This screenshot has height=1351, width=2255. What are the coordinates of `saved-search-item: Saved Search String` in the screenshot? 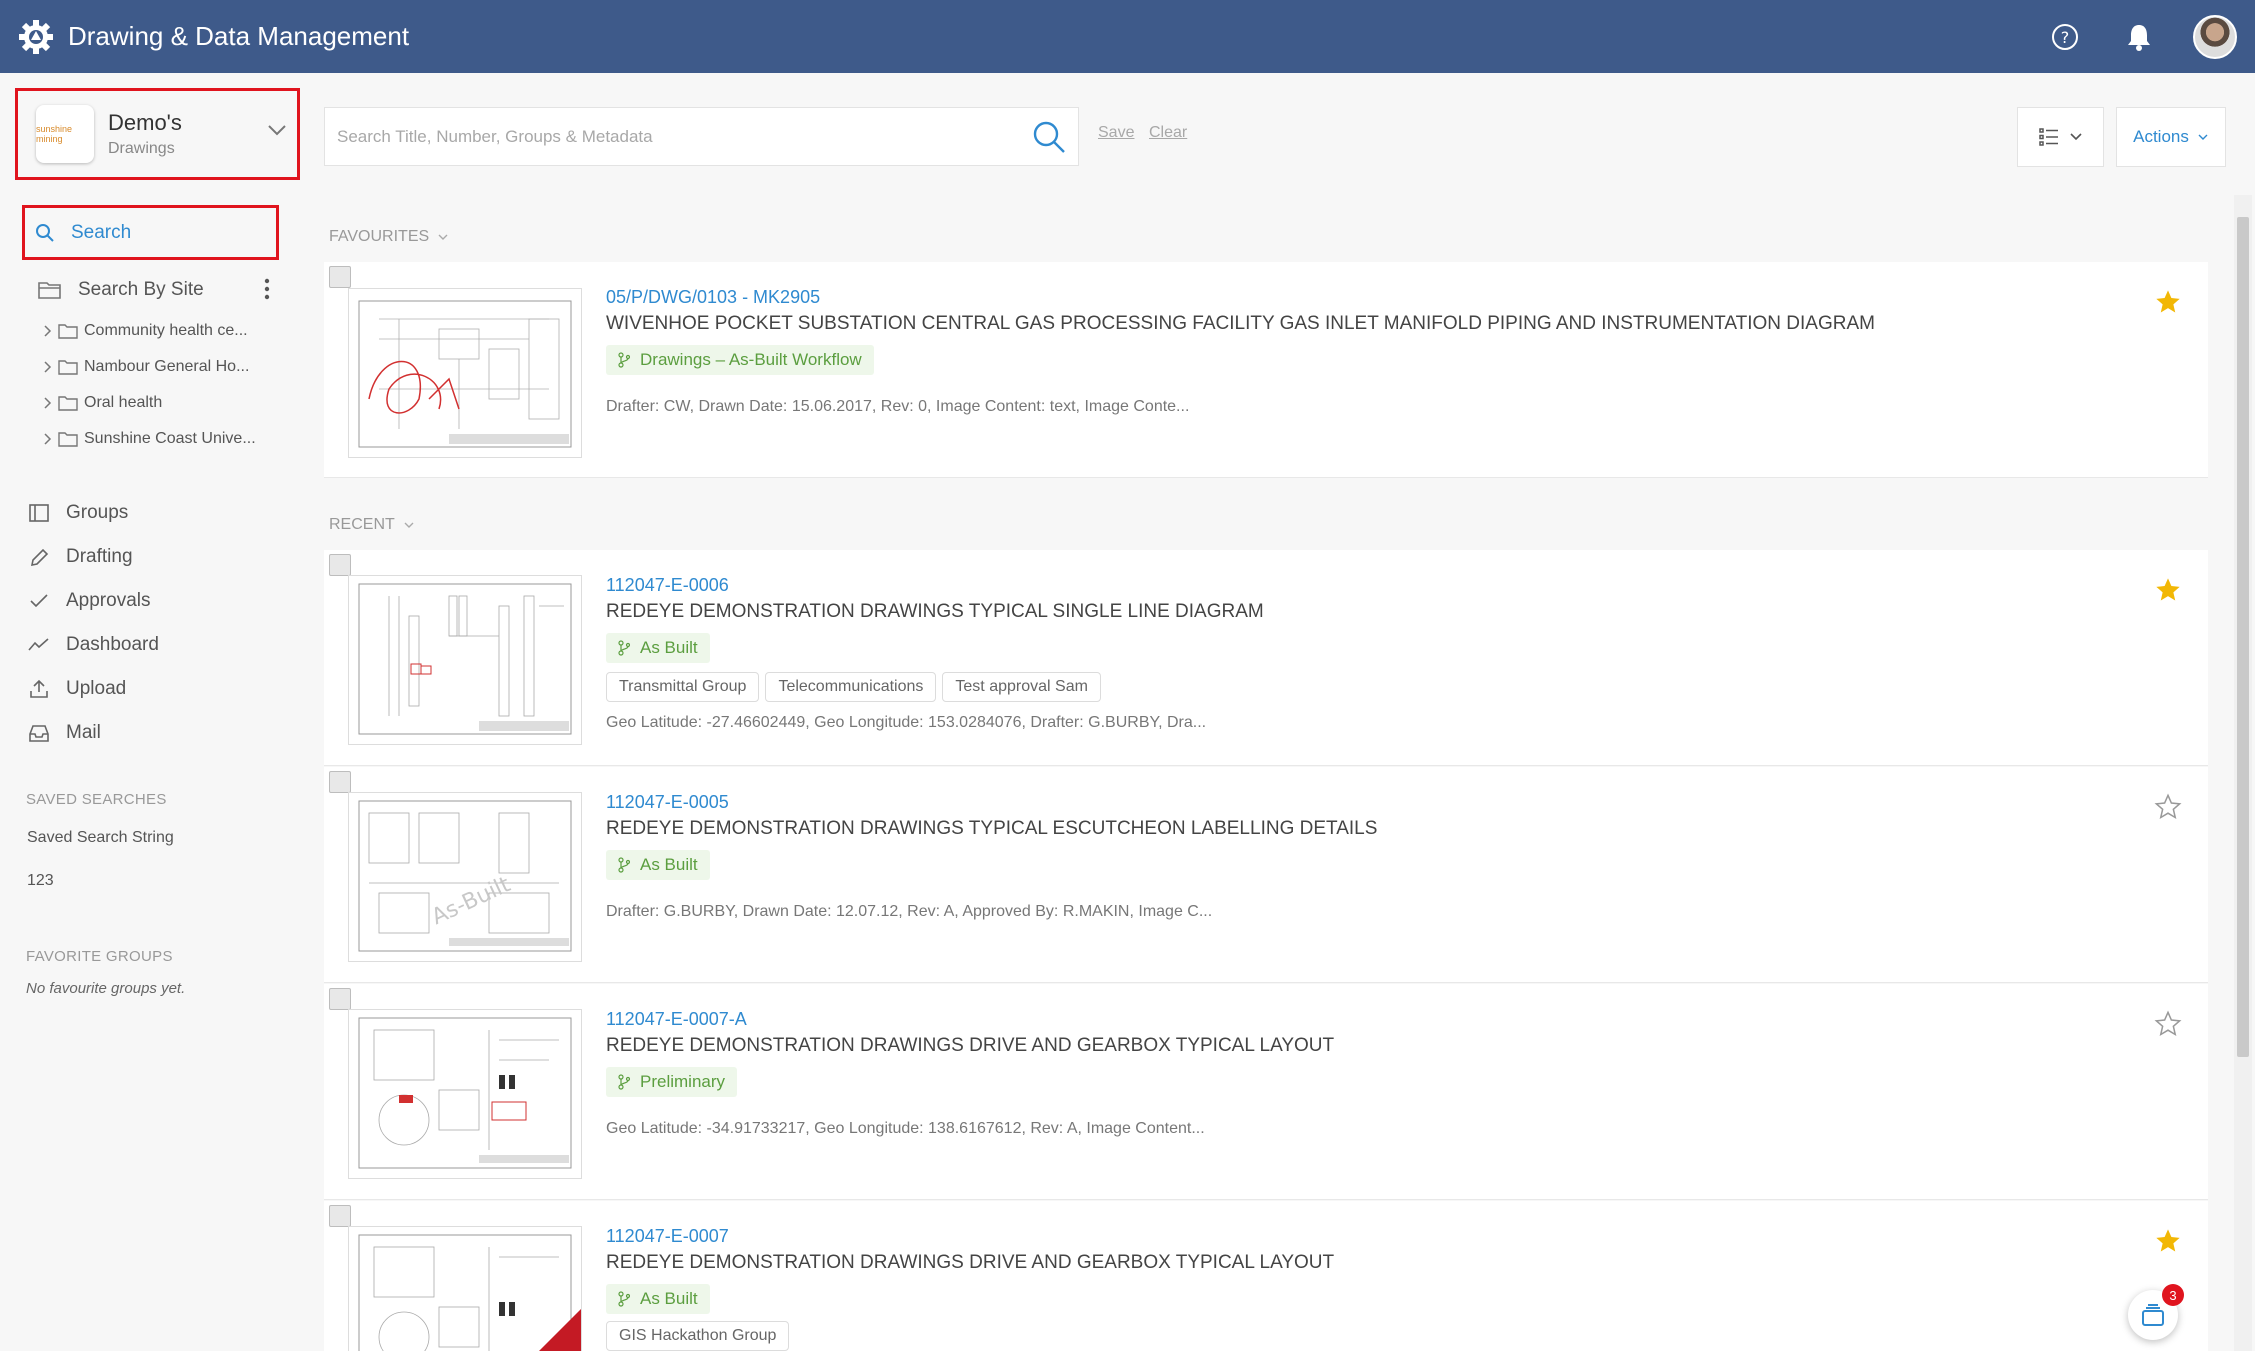 It's located at (100, 838).